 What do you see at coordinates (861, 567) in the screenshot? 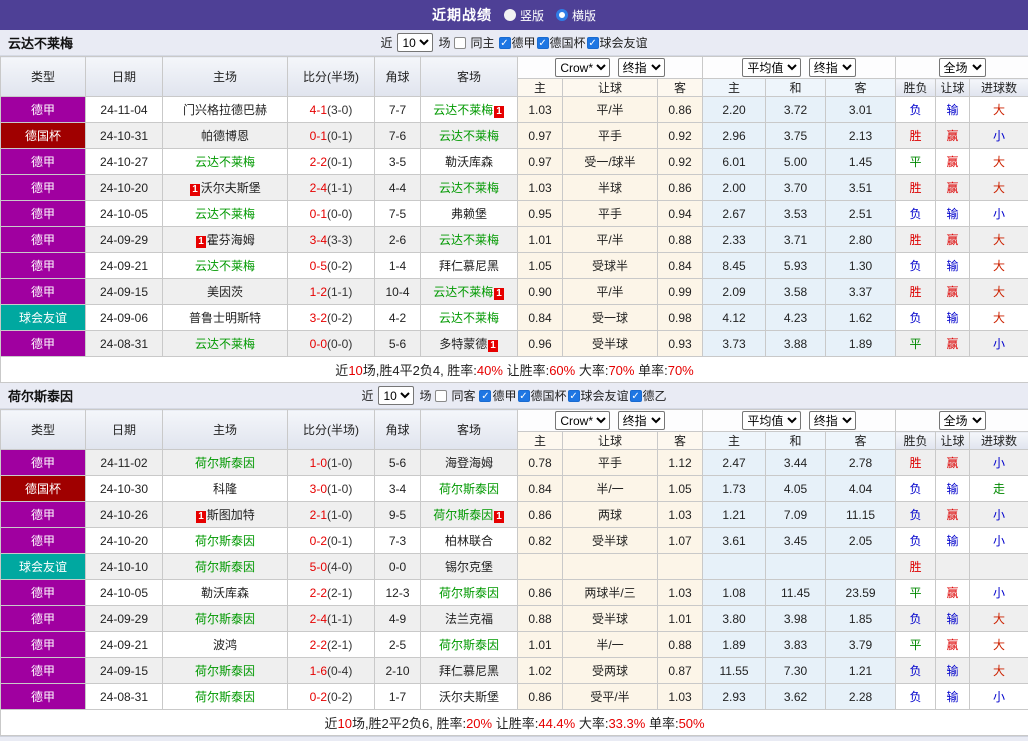
I see `avg-away` at bounding box center [861, 567].